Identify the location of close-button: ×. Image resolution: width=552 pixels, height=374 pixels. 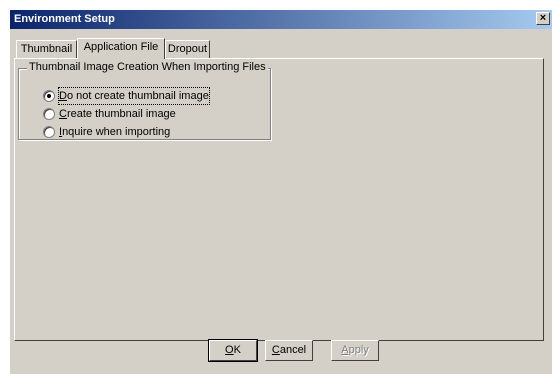
(543, 18).